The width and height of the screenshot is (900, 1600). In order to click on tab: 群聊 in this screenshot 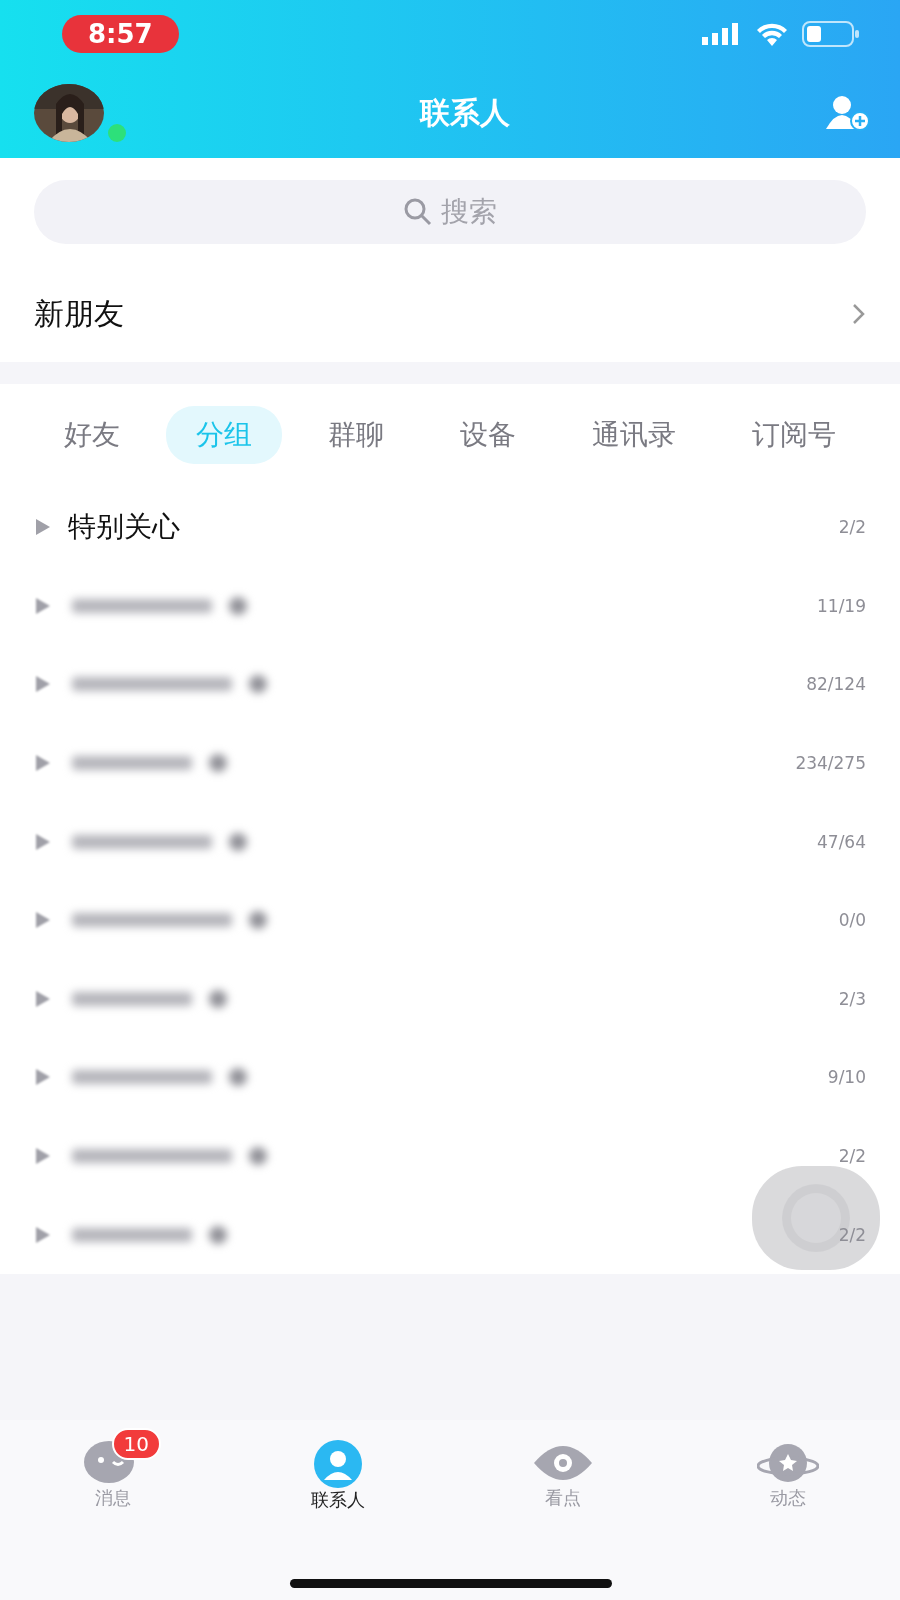, I will do `click(356, 435)`.